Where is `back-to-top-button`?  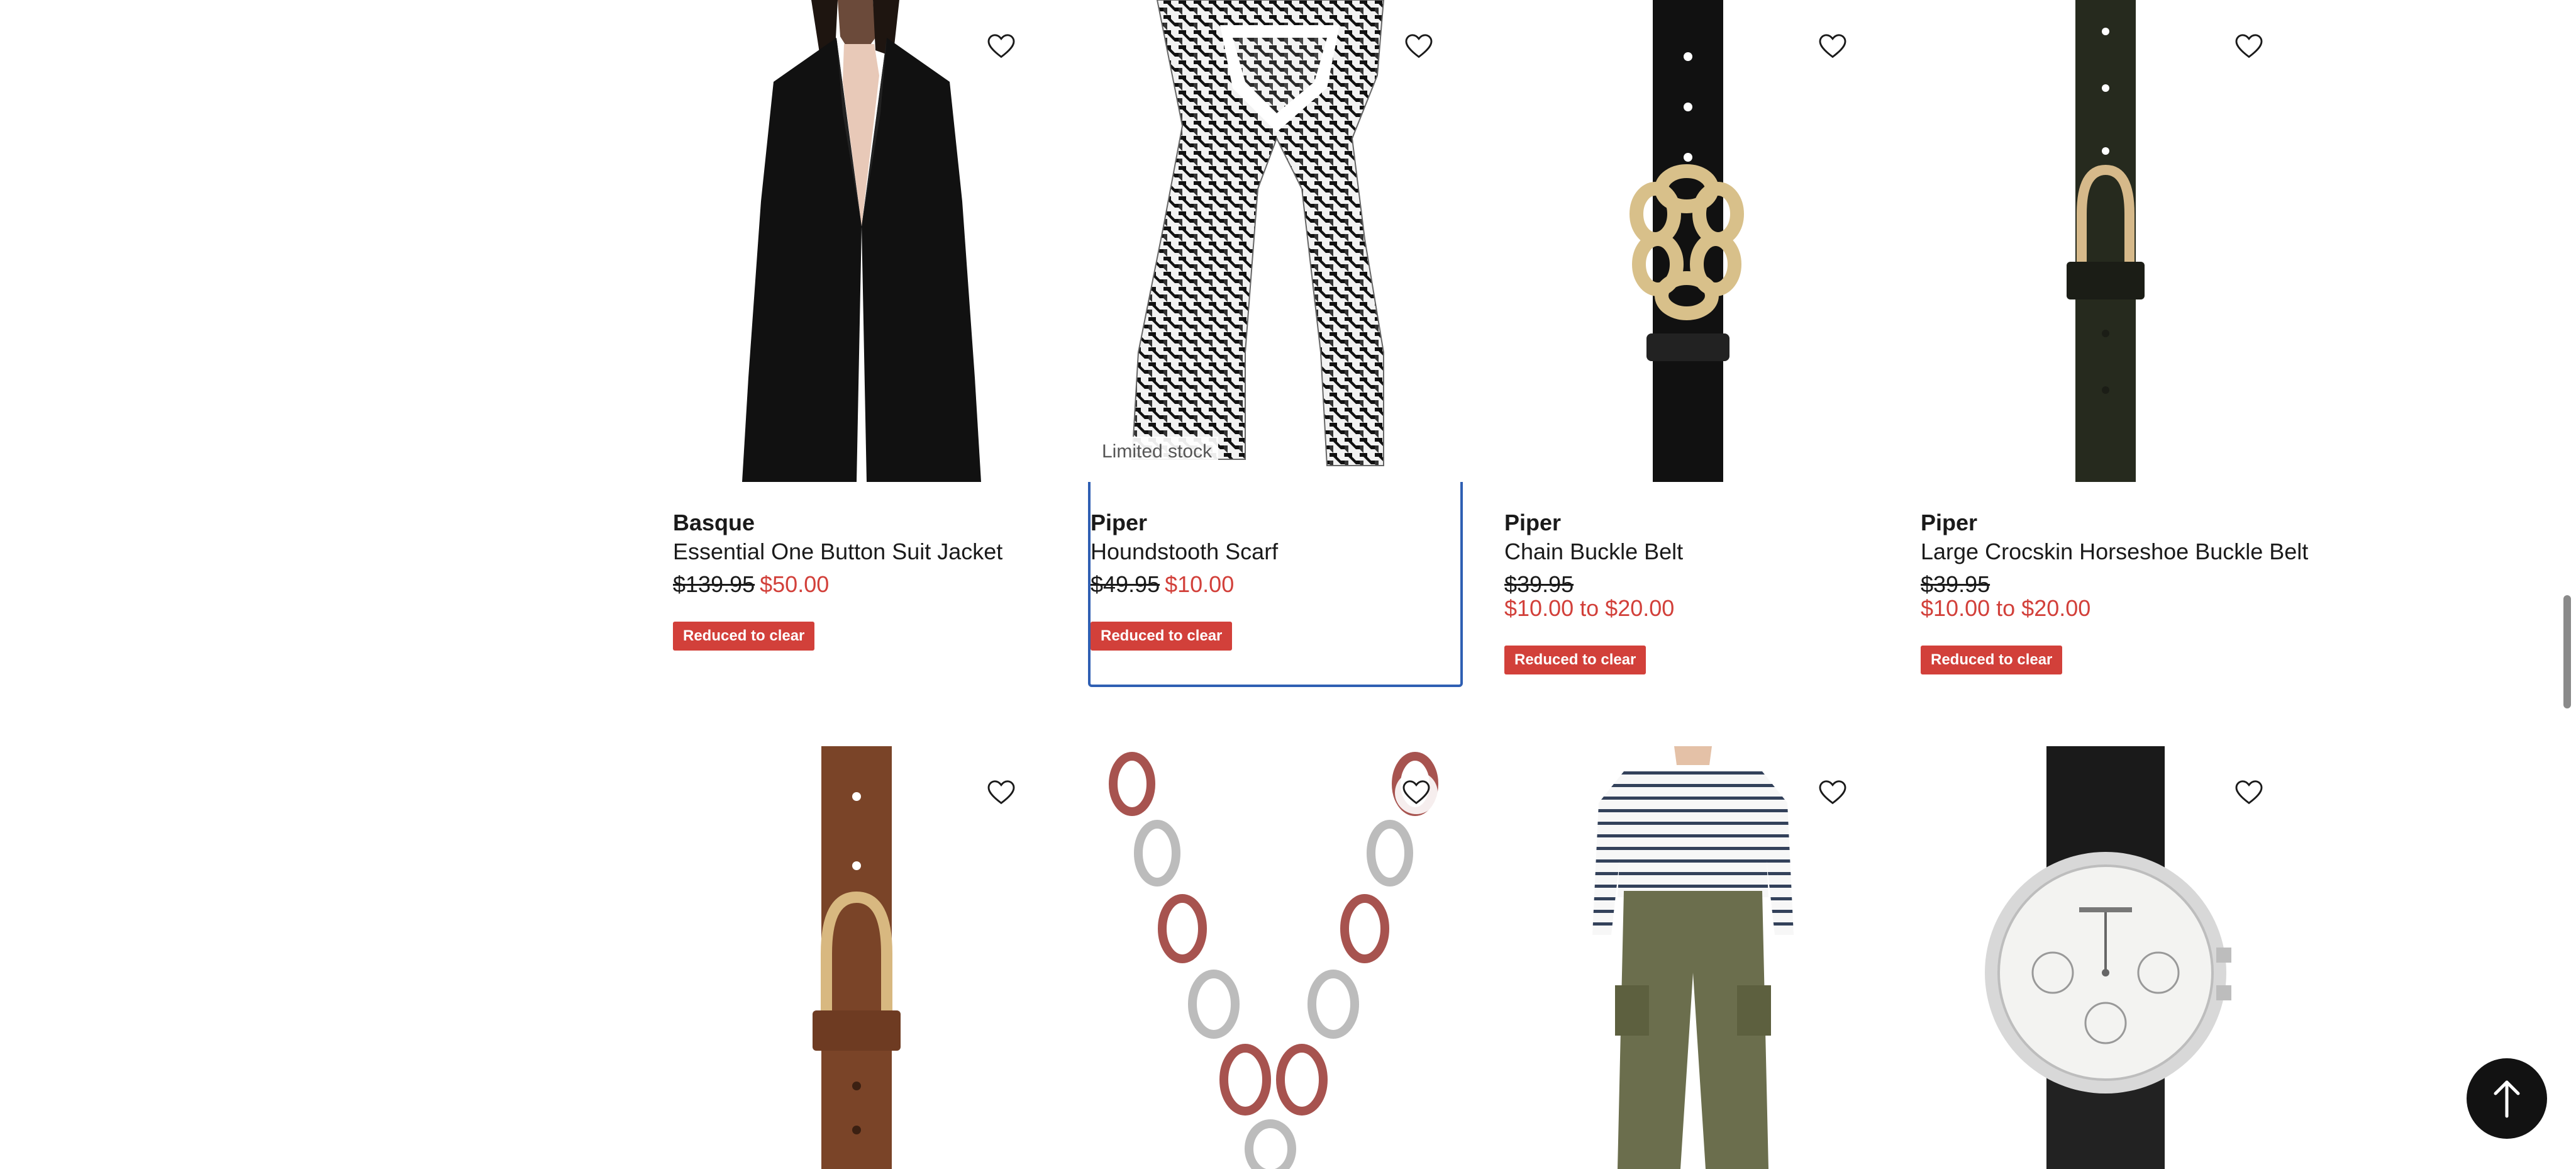
back-to-top-button is located at coordinates (2507, 1099).